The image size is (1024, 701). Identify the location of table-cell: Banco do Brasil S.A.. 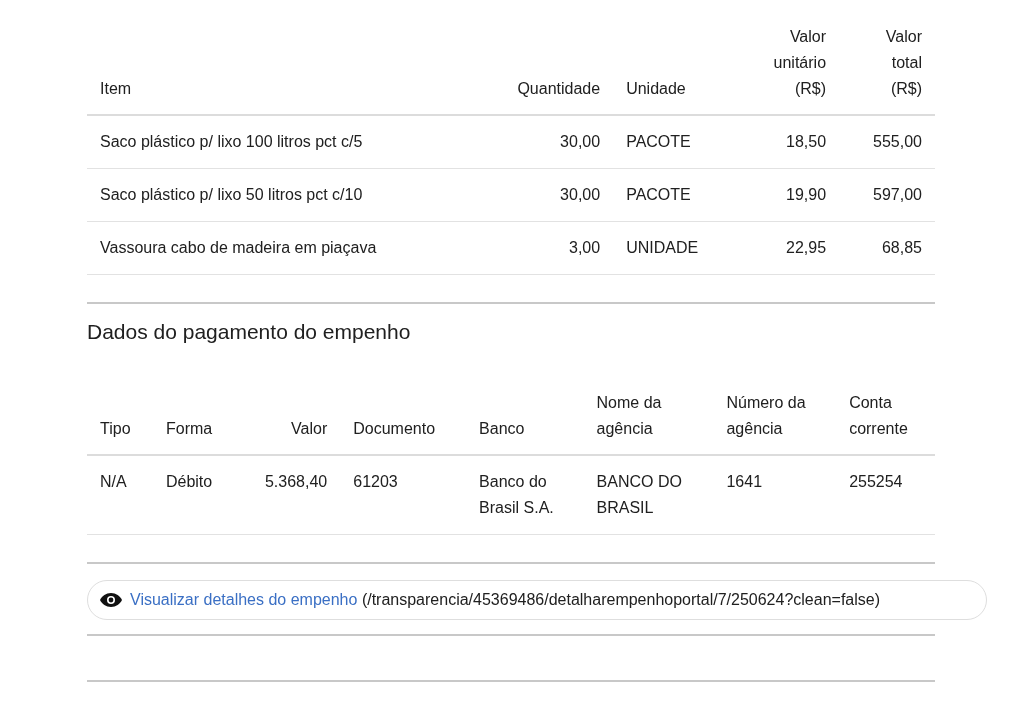
(525, 494).